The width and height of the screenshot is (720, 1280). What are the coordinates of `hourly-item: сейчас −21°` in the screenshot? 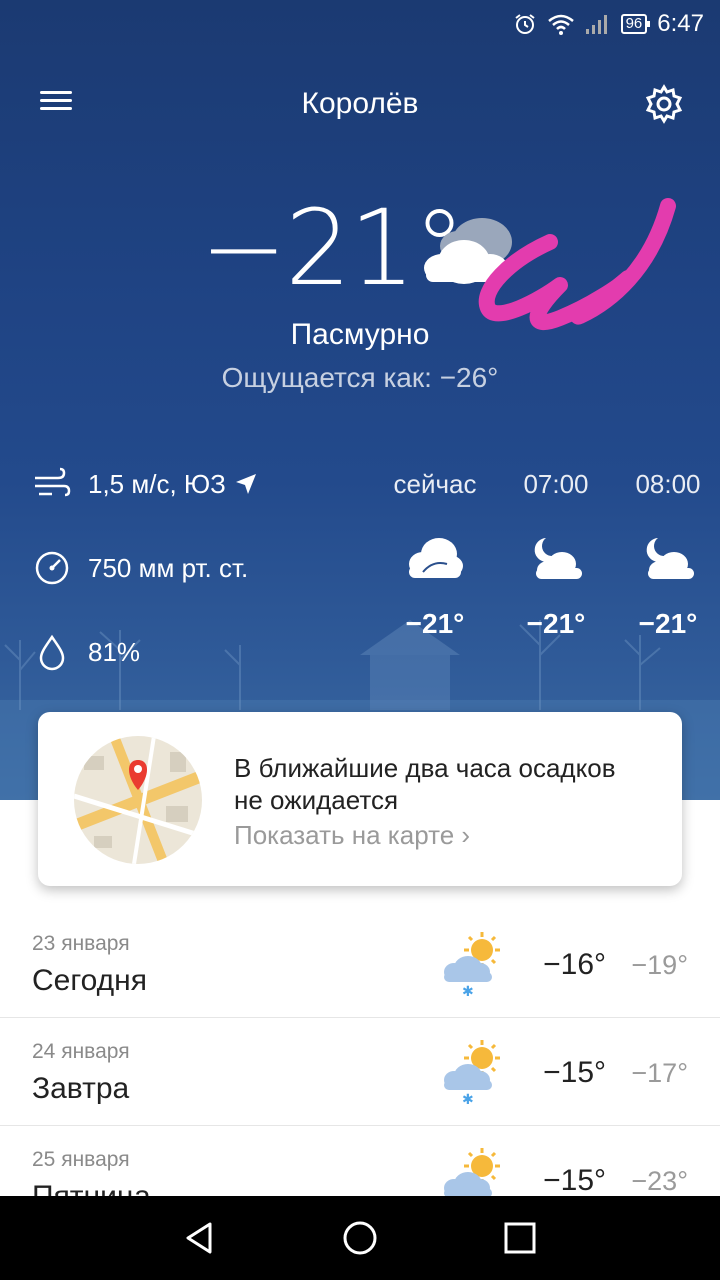 It's located at (435, 550).